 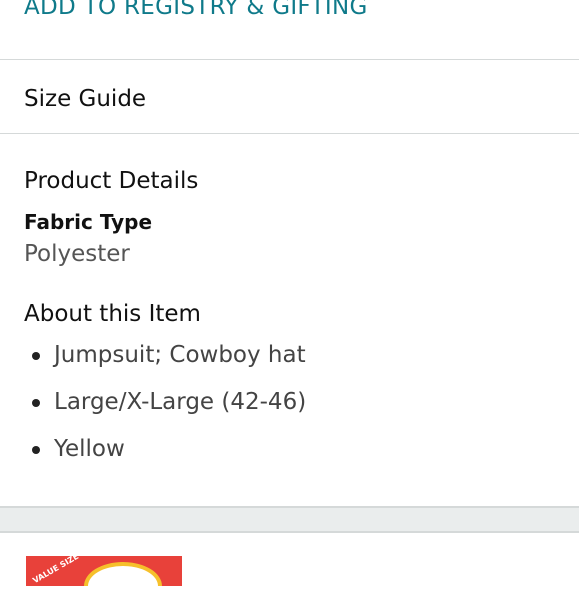 What do you see at coordinates (289, 519) in the screenshot?
I see `section-separator` at bounding box center [289, 519].